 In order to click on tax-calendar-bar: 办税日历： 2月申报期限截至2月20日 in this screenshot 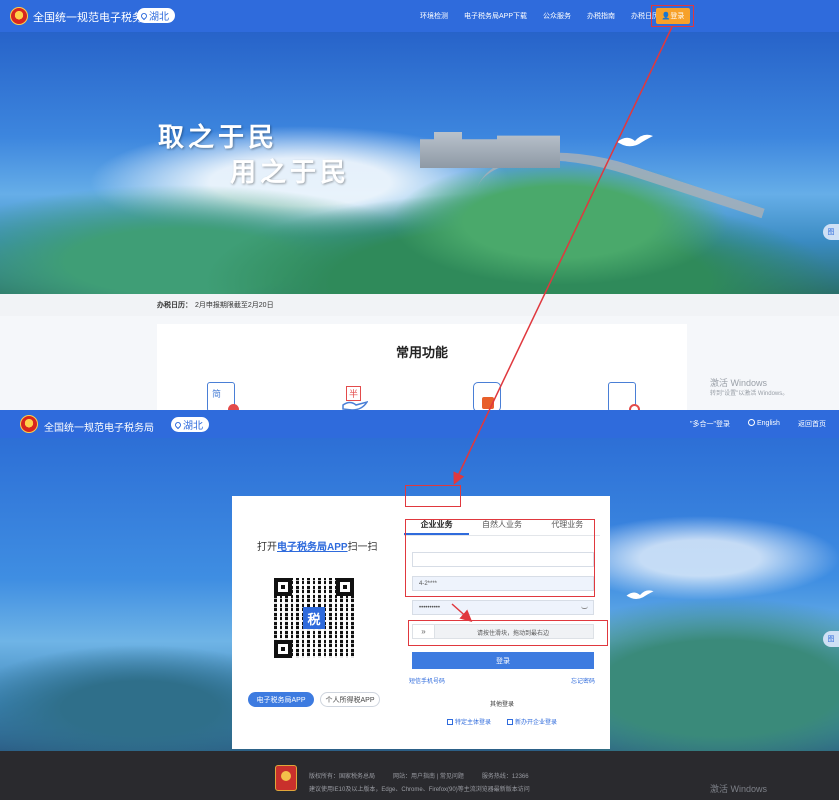, I will do `click(419, 305)`.